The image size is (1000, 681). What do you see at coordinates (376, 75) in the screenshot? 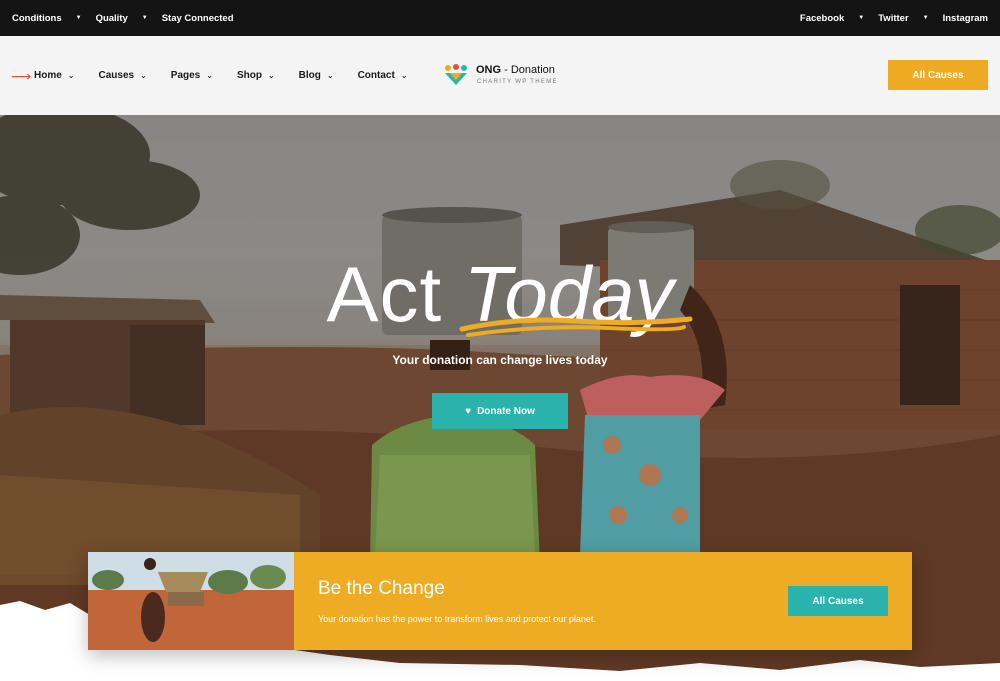
I see `nav-item-label: Contact` at bounding box center [376, 75].